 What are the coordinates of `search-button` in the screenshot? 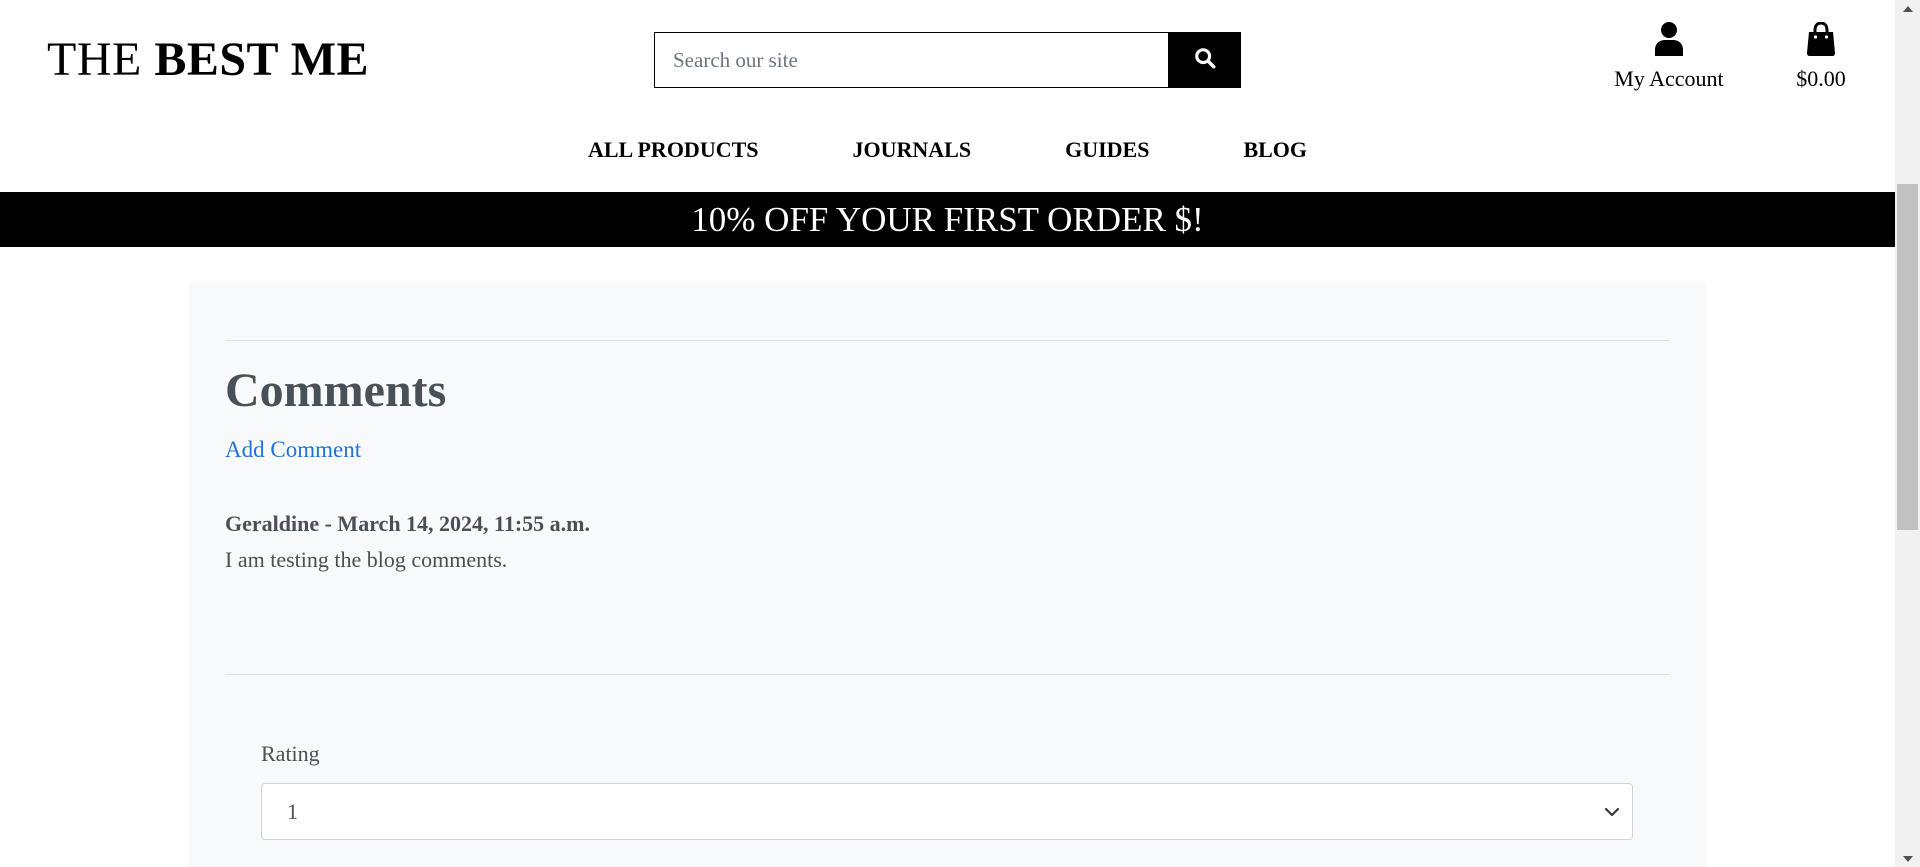 It's located at (1204, 60).